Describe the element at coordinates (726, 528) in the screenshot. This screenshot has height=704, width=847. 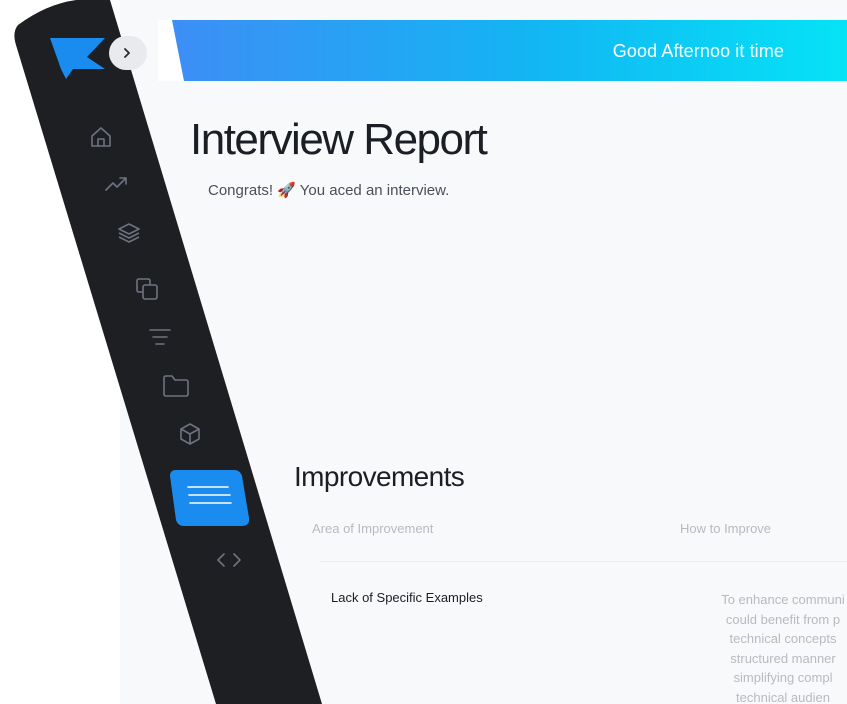
I see `column-header-how: How to Improve` at that location.